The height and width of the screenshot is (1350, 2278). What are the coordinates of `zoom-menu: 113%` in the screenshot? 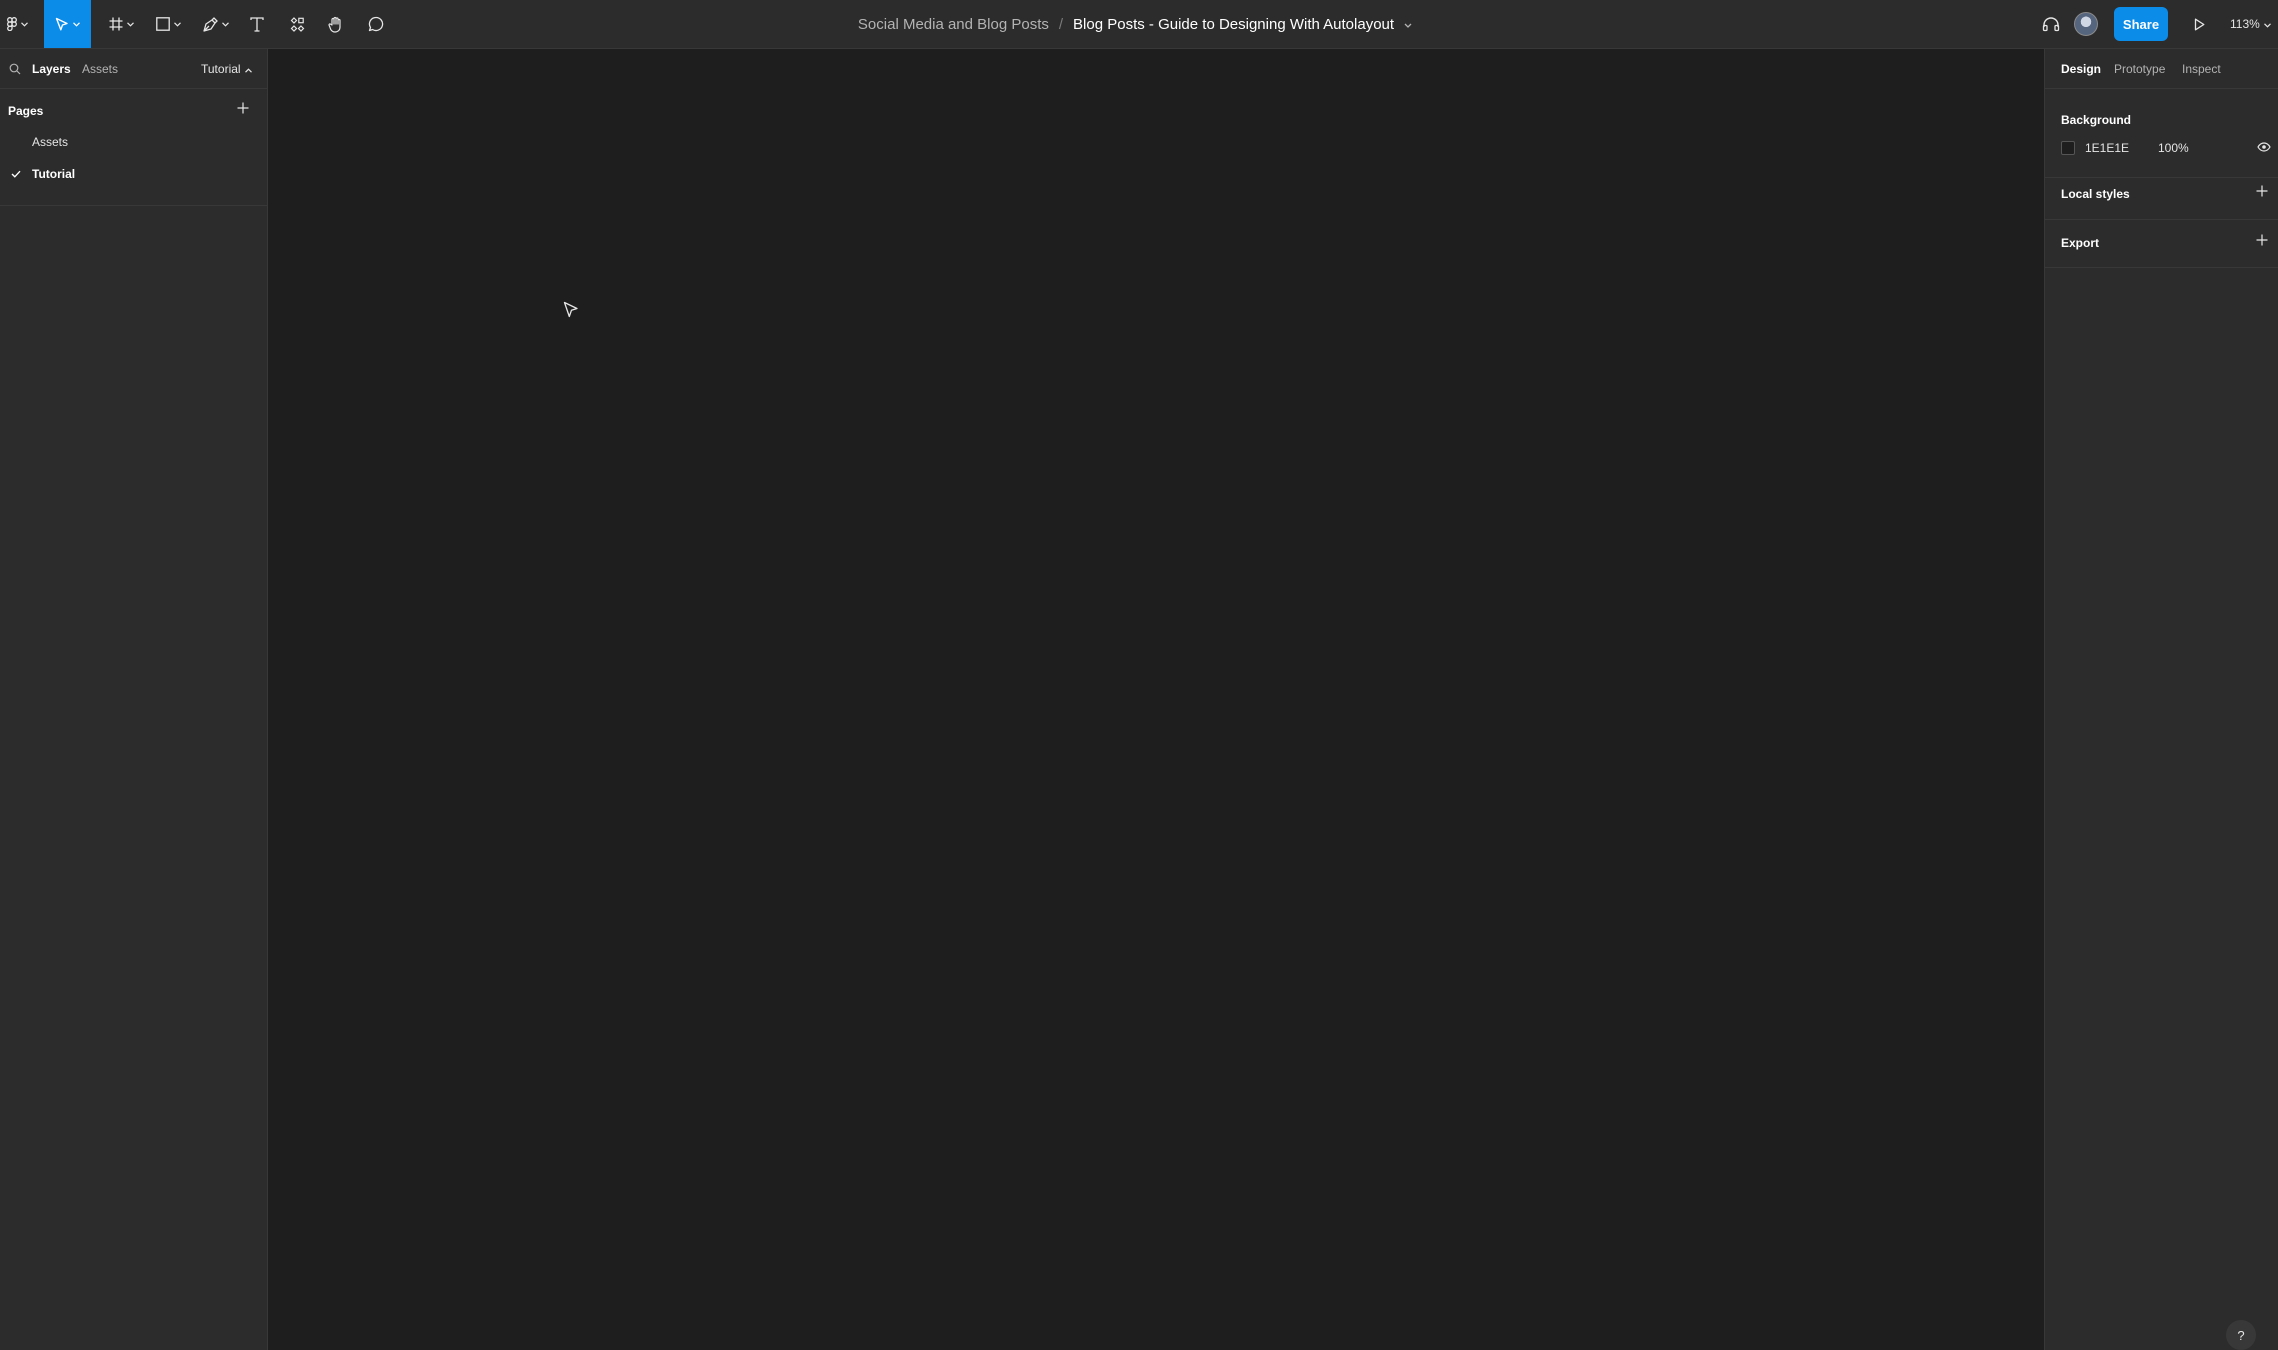 It's located at (2250, 24).